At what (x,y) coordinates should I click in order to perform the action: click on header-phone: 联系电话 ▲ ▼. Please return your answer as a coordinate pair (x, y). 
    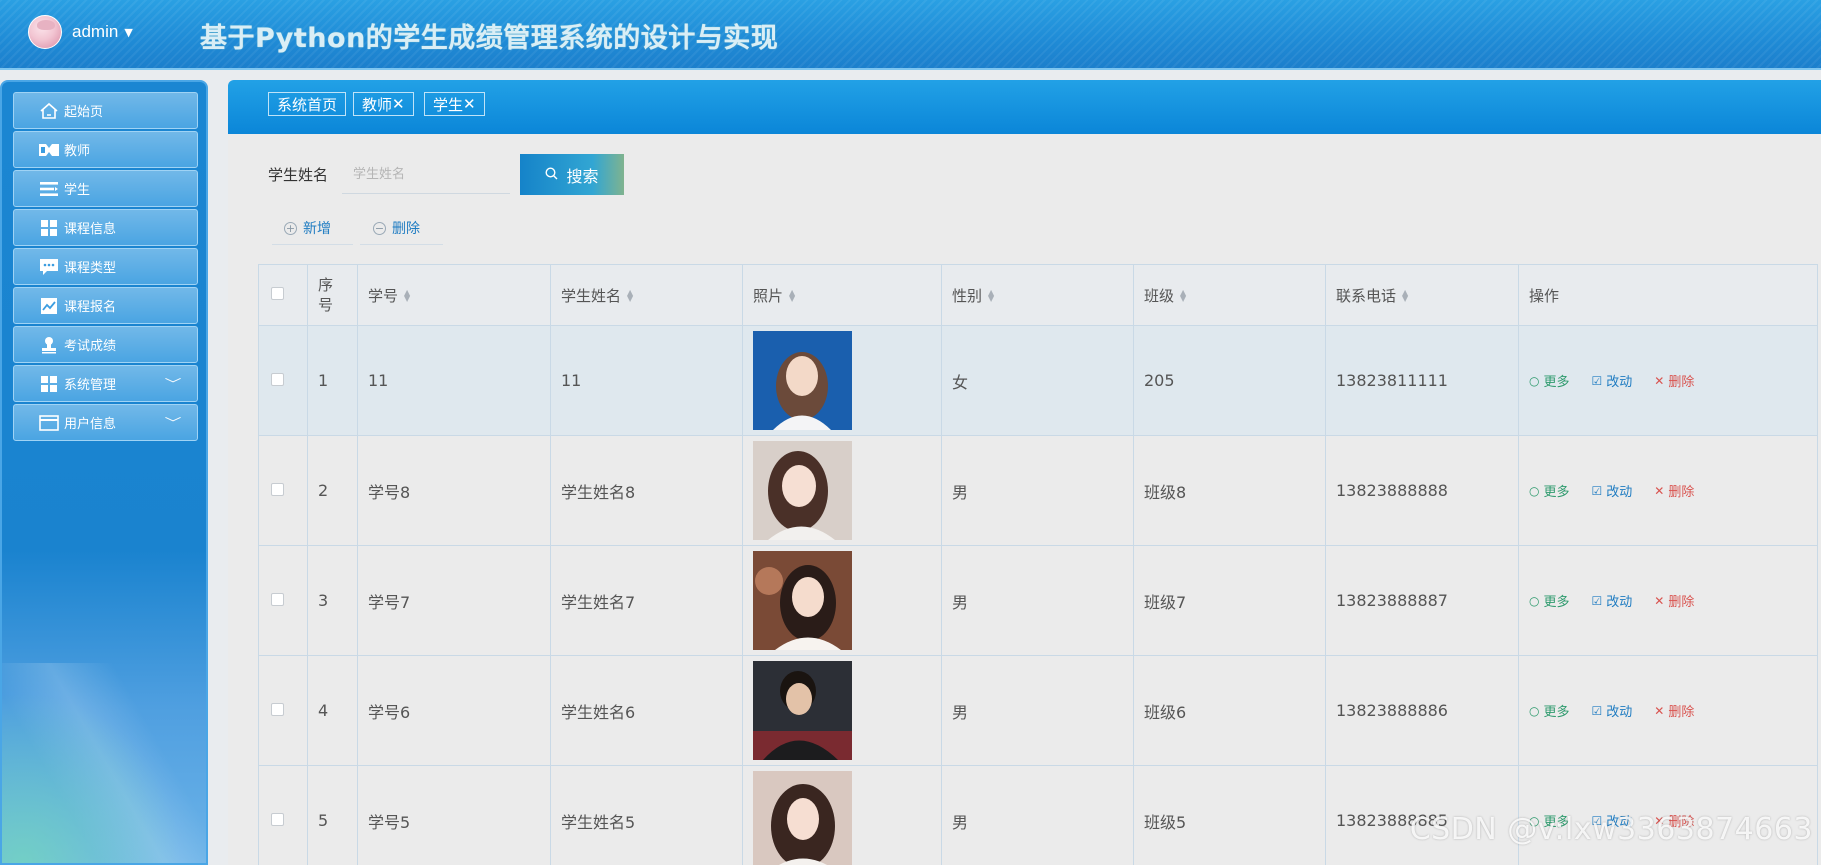
    Looking at the image, I should click on (1422, 295).